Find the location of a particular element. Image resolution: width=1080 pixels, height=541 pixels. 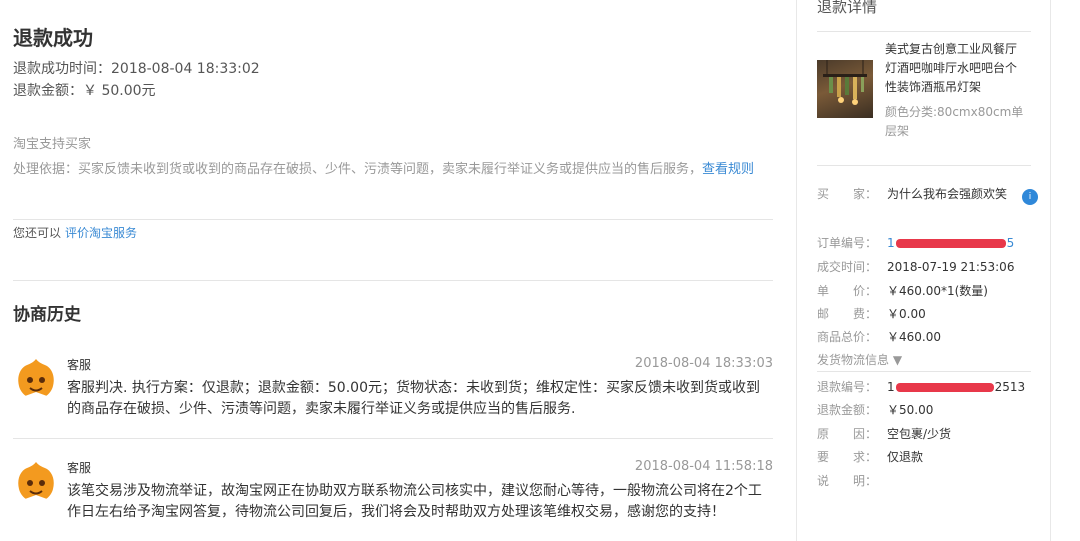

info-icon: i is located at coordinates (1030, 197).